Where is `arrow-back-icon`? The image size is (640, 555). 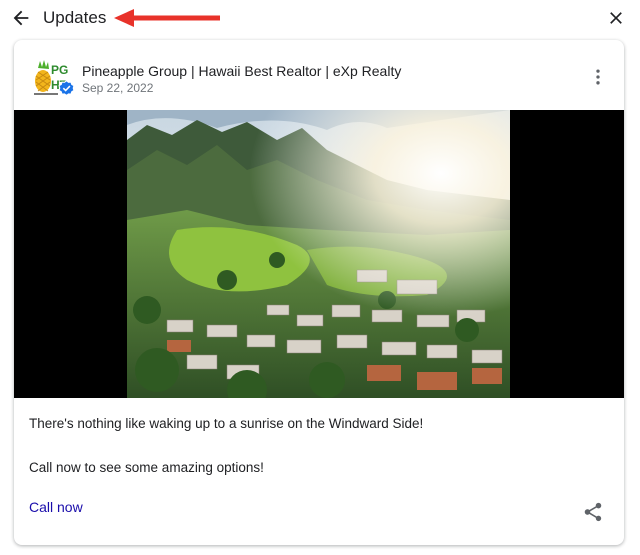 arrow-back-icon is located at coordinates (21, 18).